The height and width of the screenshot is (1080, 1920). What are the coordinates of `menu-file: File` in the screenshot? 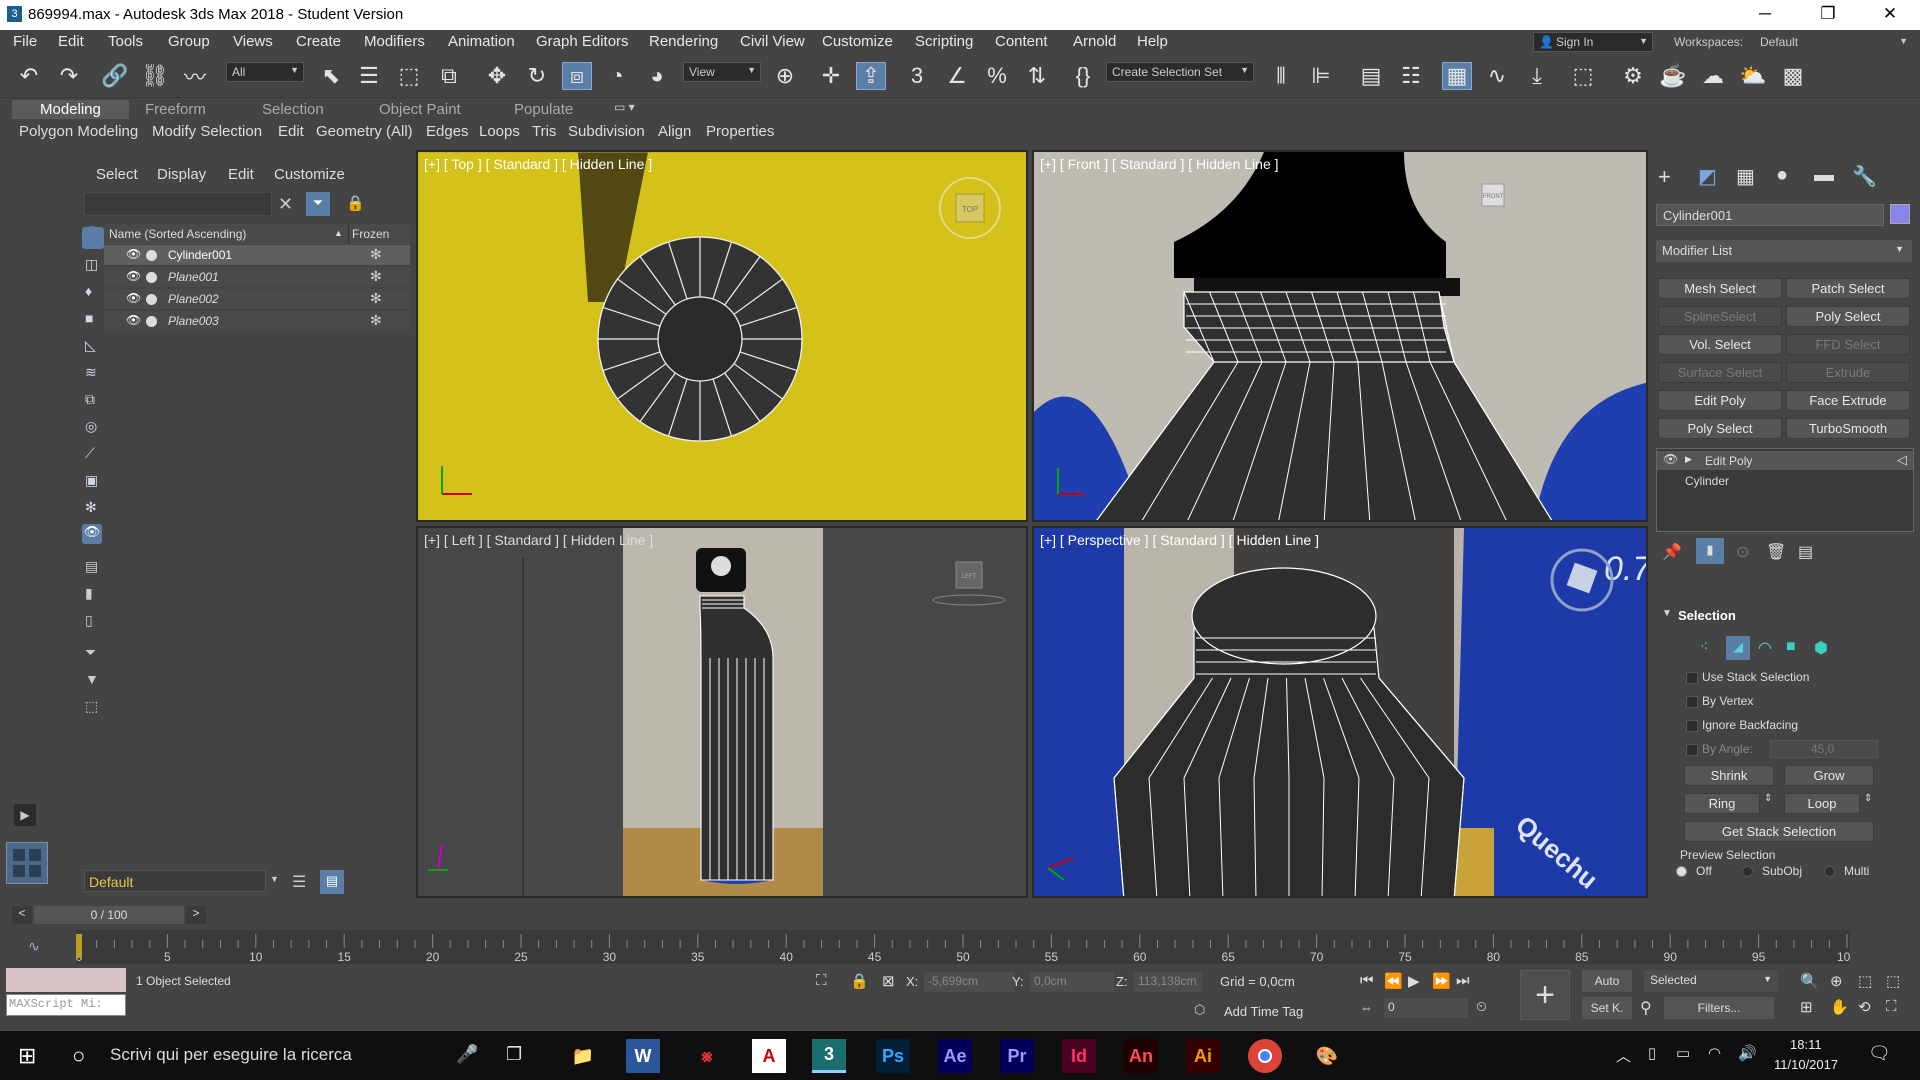 It's located at (25, 41).